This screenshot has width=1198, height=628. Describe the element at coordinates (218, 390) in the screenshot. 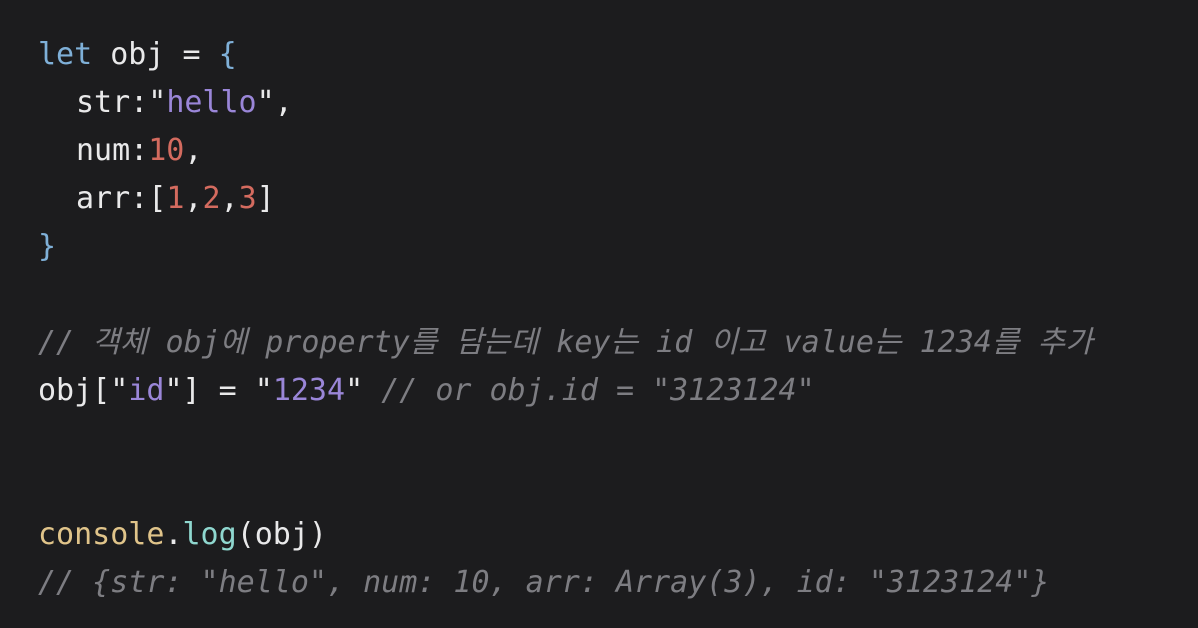

I see `code-text: "] = "` at that location.